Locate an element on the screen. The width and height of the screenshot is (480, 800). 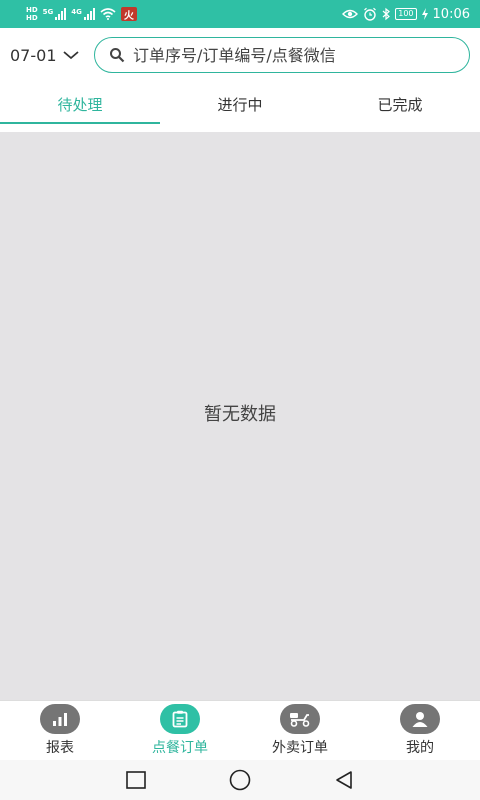
hd-indicator: HD HD is located at coordinates (32, 14).